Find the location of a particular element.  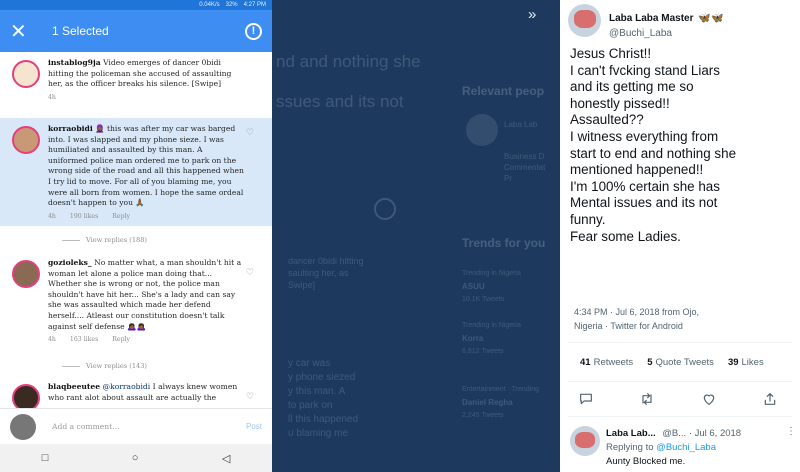

ghost-text: Trending in Nigeria is located at coordinates (491, 325).